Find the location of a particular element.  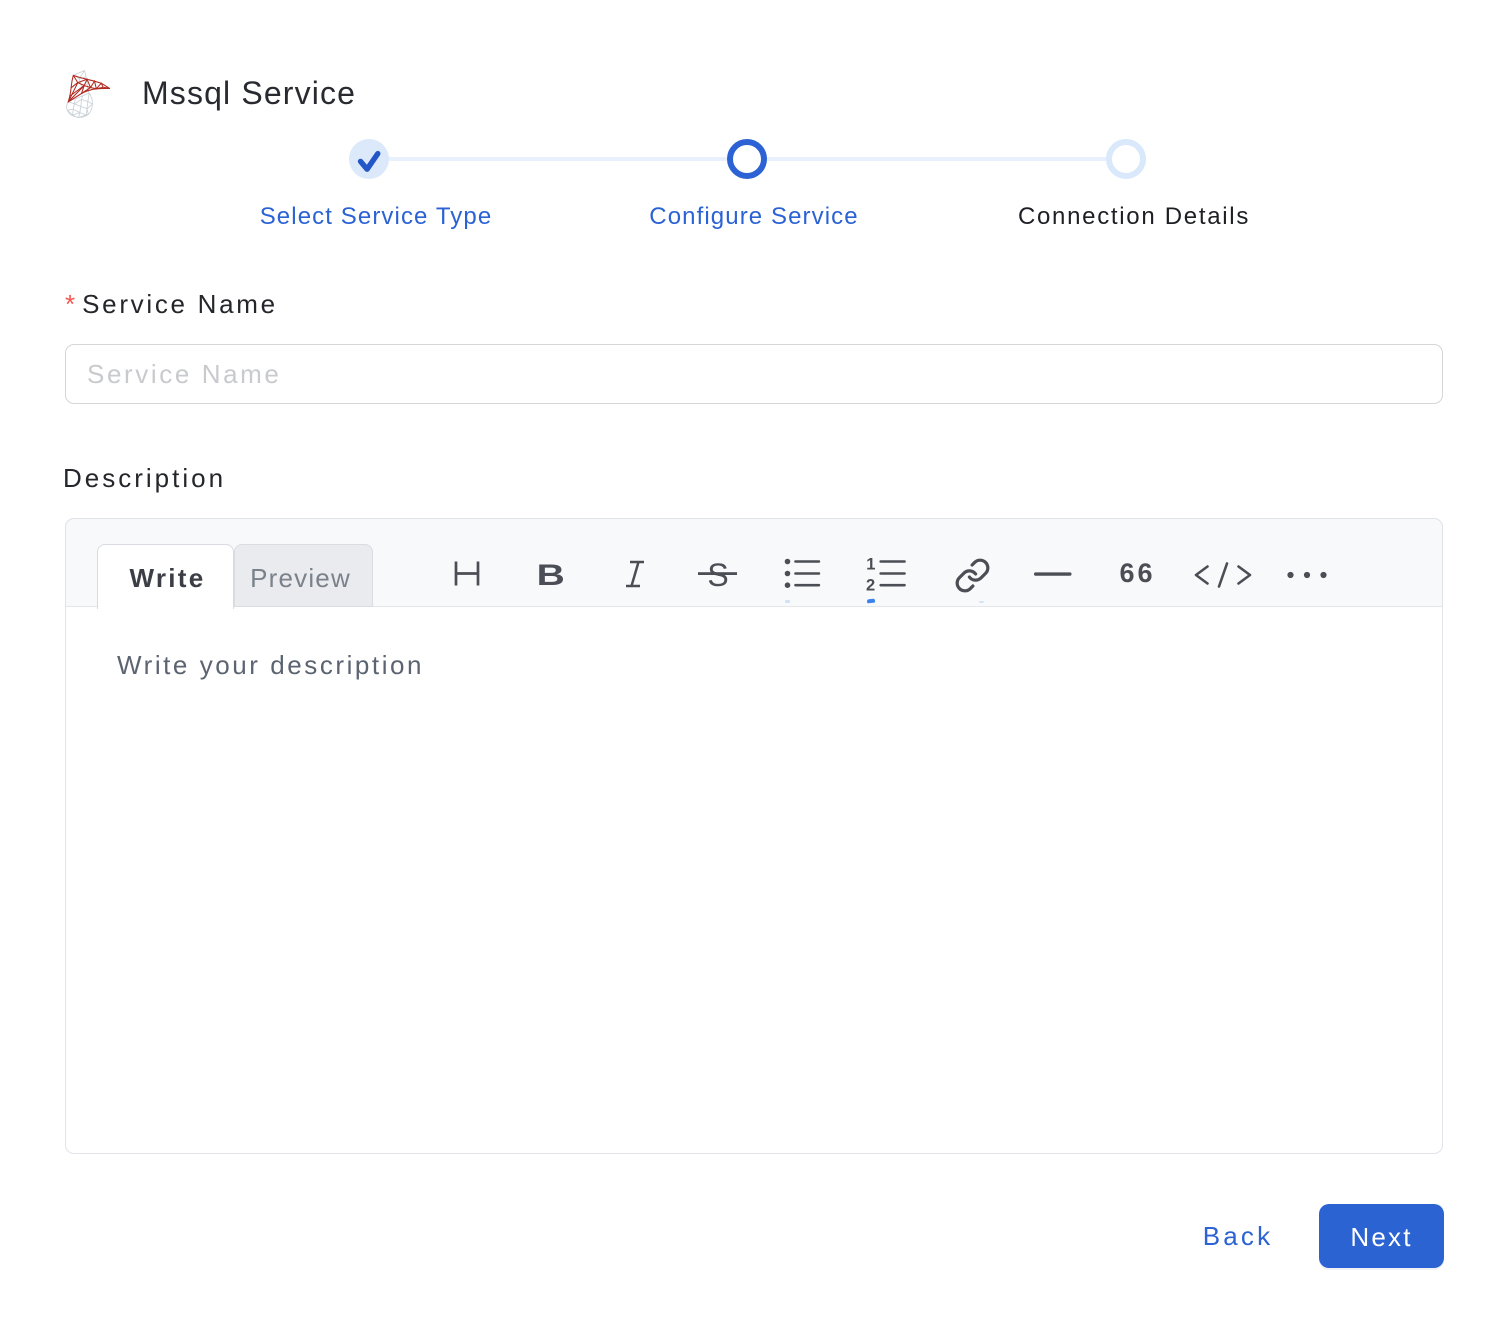

svg-text: B is located at coordinates (551, 575).